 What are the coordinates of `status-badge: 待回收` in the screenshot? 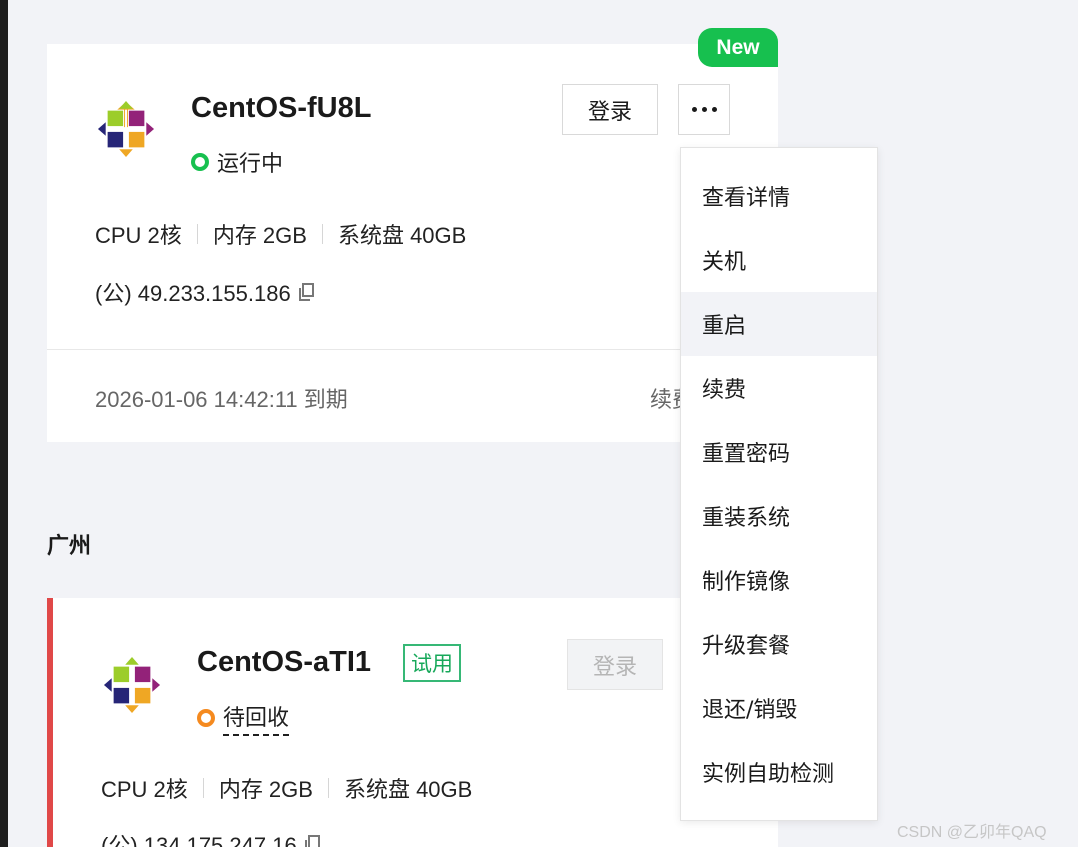 It's located at (243, 718).